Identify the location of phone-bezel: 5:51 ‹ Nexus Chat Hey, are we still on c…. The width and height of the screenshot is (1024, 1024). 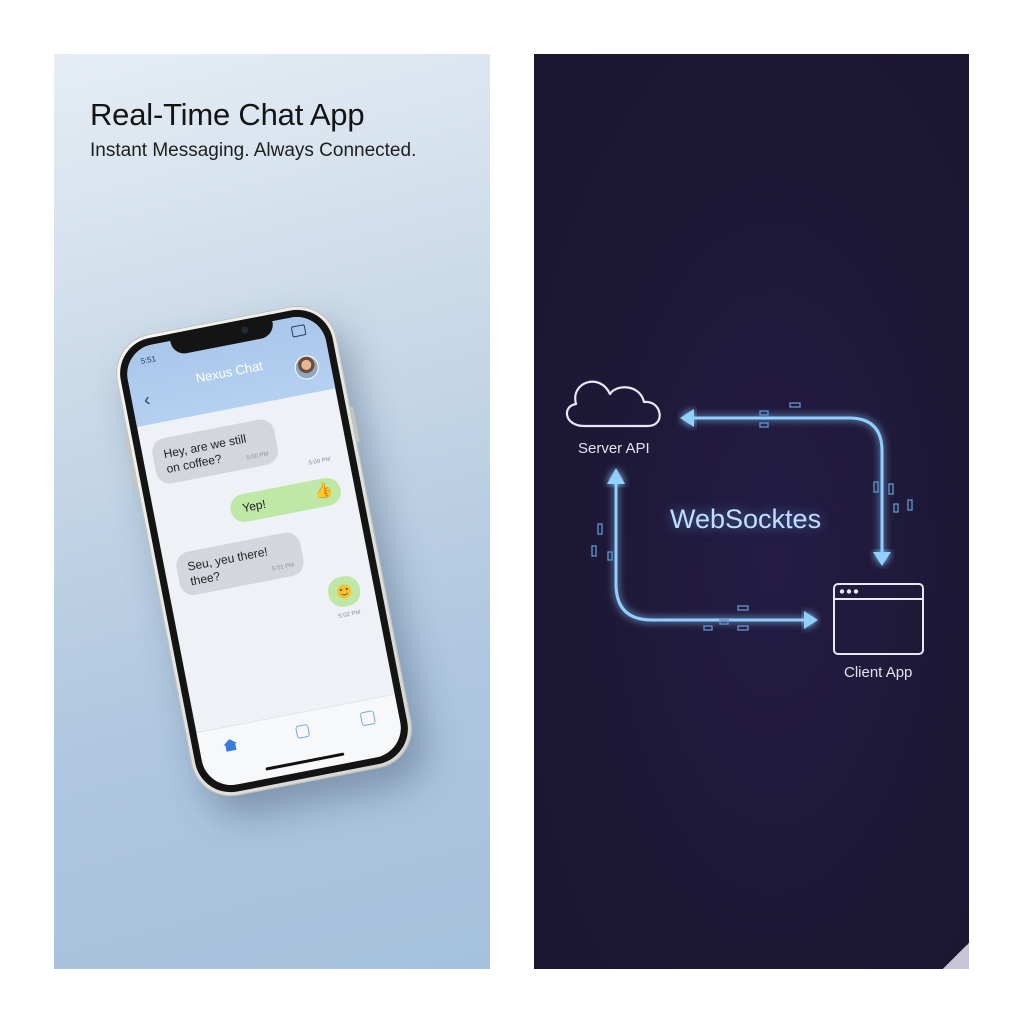
(264, 551).